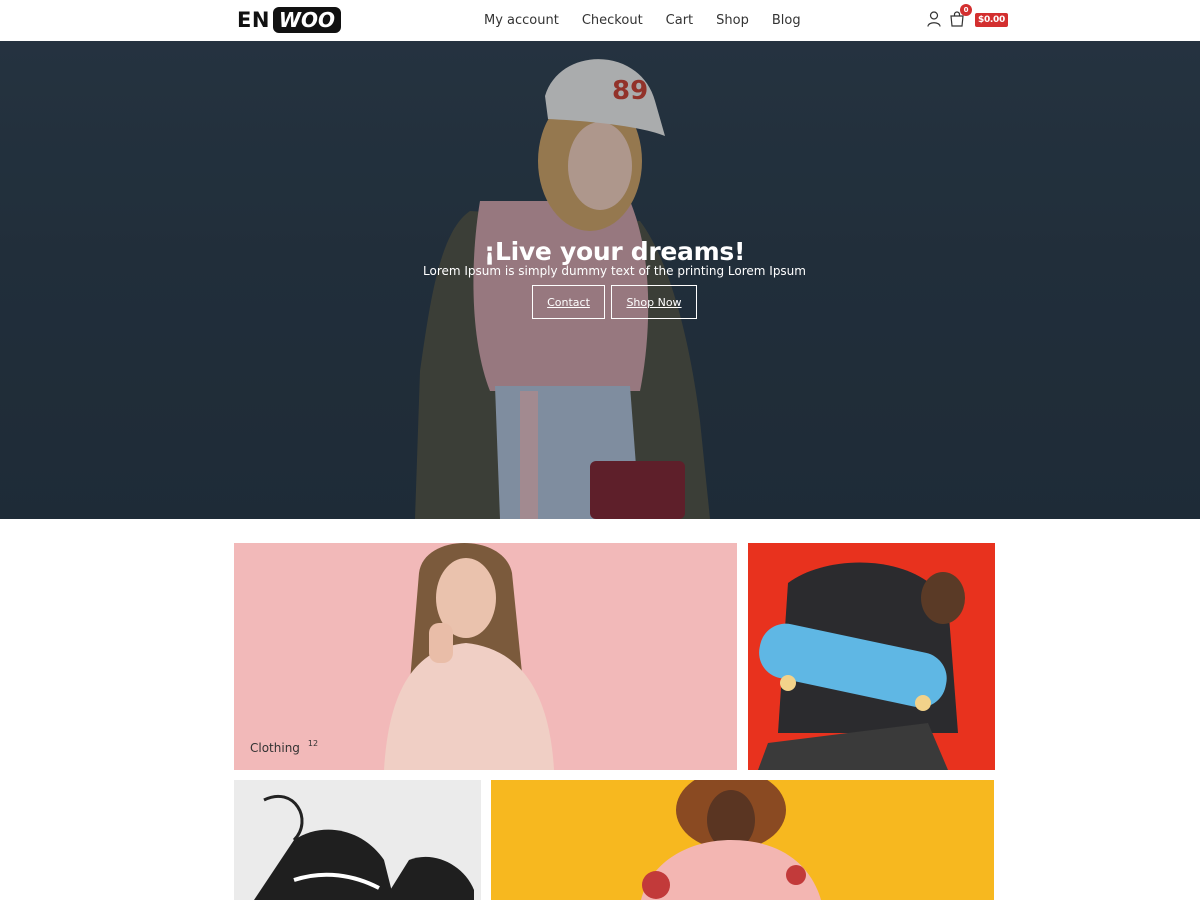 The height and width of the screenshot is (900, 1200). I want to click on fashion-model-image, so click(731, 840).